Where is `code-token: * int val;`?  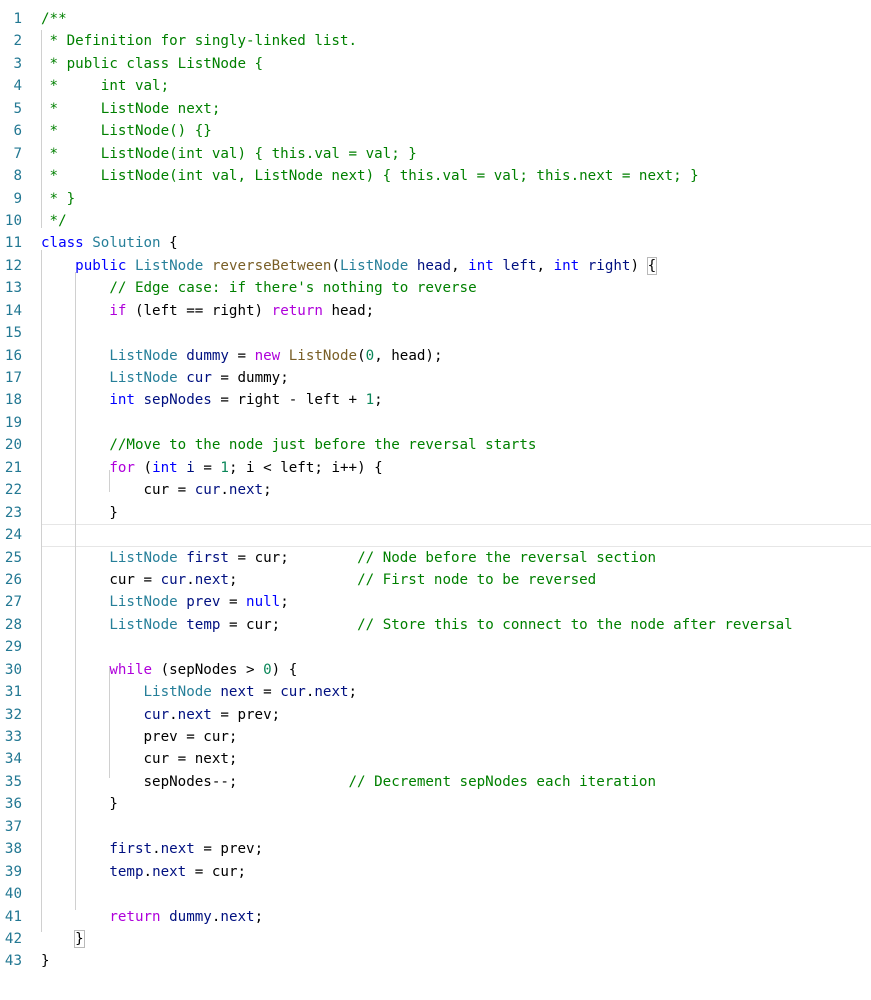 code-token: * int val; is located at coordinates (105, 86).